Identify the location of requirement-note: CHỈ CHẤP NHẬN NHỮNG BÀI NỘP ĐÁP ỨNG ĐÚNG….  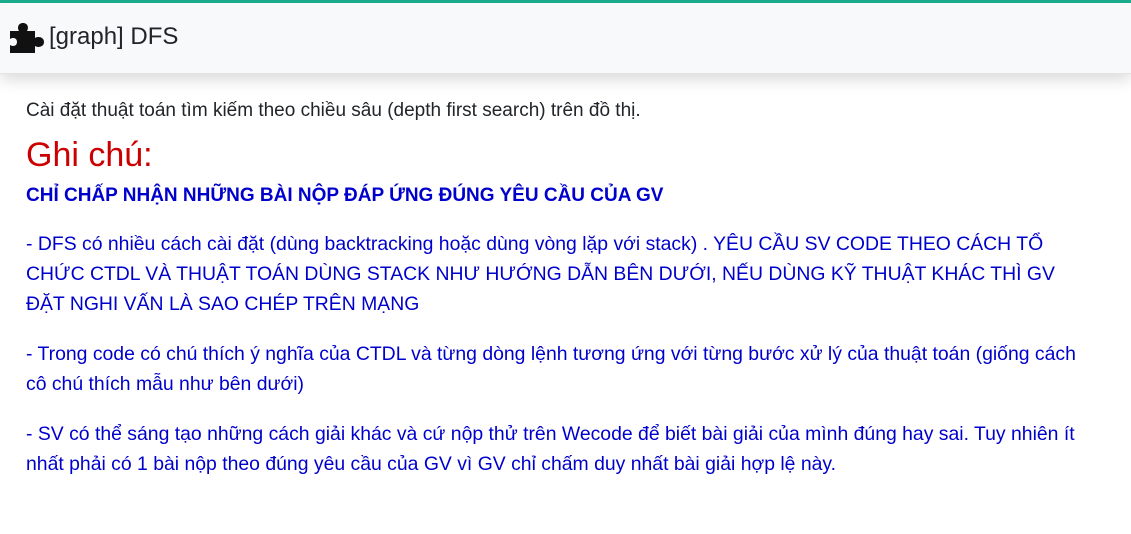
(345, 195).